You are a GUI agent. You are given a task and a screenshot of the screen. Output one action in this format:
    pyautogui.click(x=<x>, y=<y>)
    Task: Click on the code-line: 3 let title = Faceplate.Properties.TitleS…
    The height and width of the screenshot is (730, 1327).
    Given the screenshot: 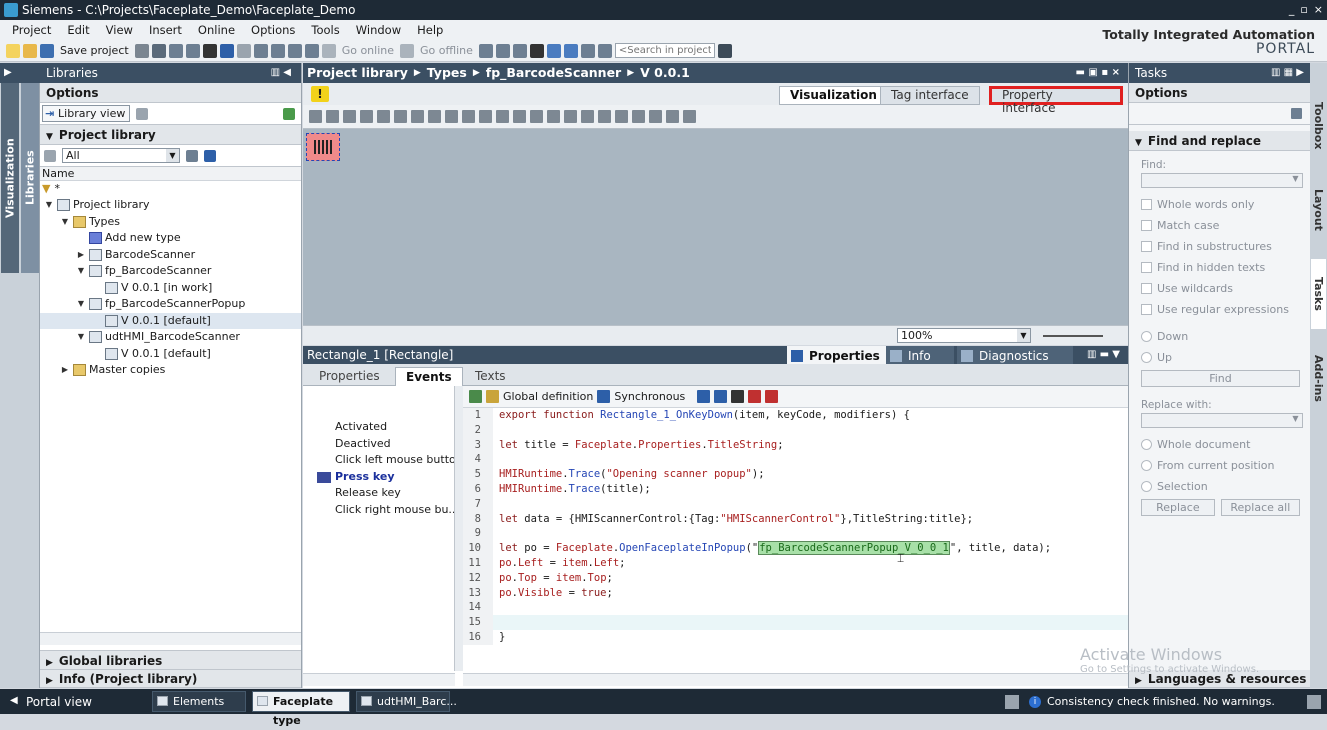 What is the action you would take?
    pyautogui.click(x=795, y=445)
    